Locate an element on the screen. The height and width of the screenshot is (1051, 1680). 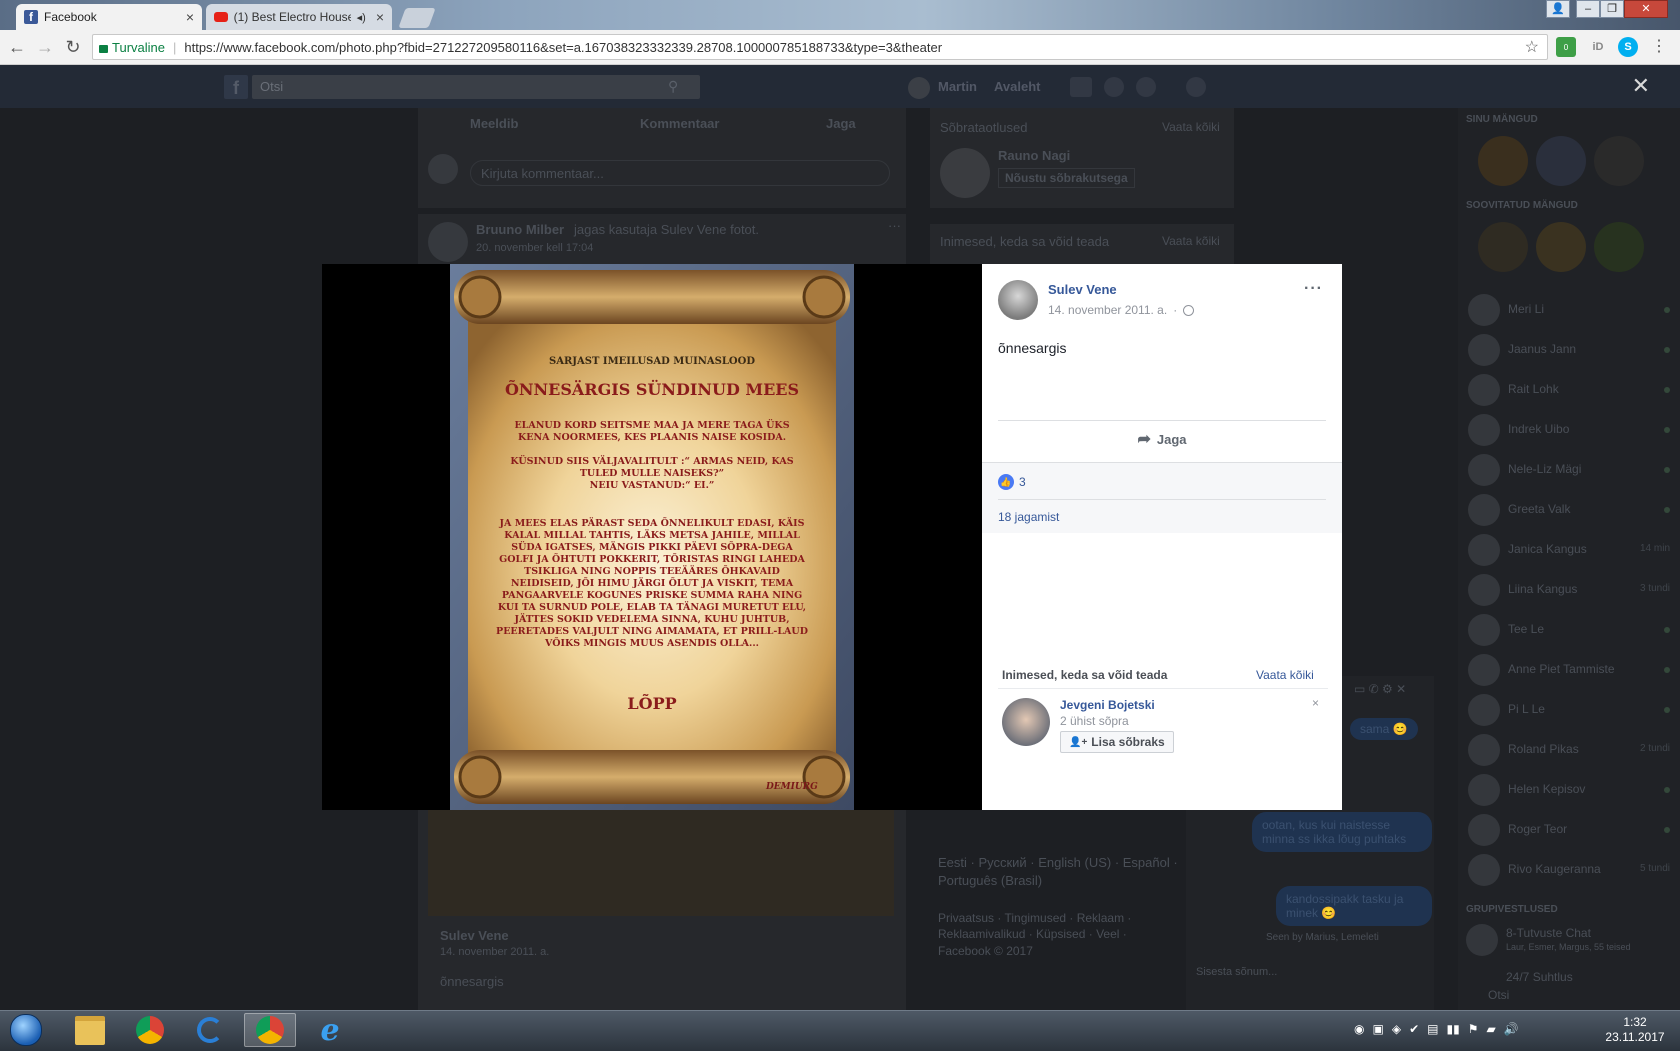
taskbar-chrome-active is located at coordinates (270, 1030).